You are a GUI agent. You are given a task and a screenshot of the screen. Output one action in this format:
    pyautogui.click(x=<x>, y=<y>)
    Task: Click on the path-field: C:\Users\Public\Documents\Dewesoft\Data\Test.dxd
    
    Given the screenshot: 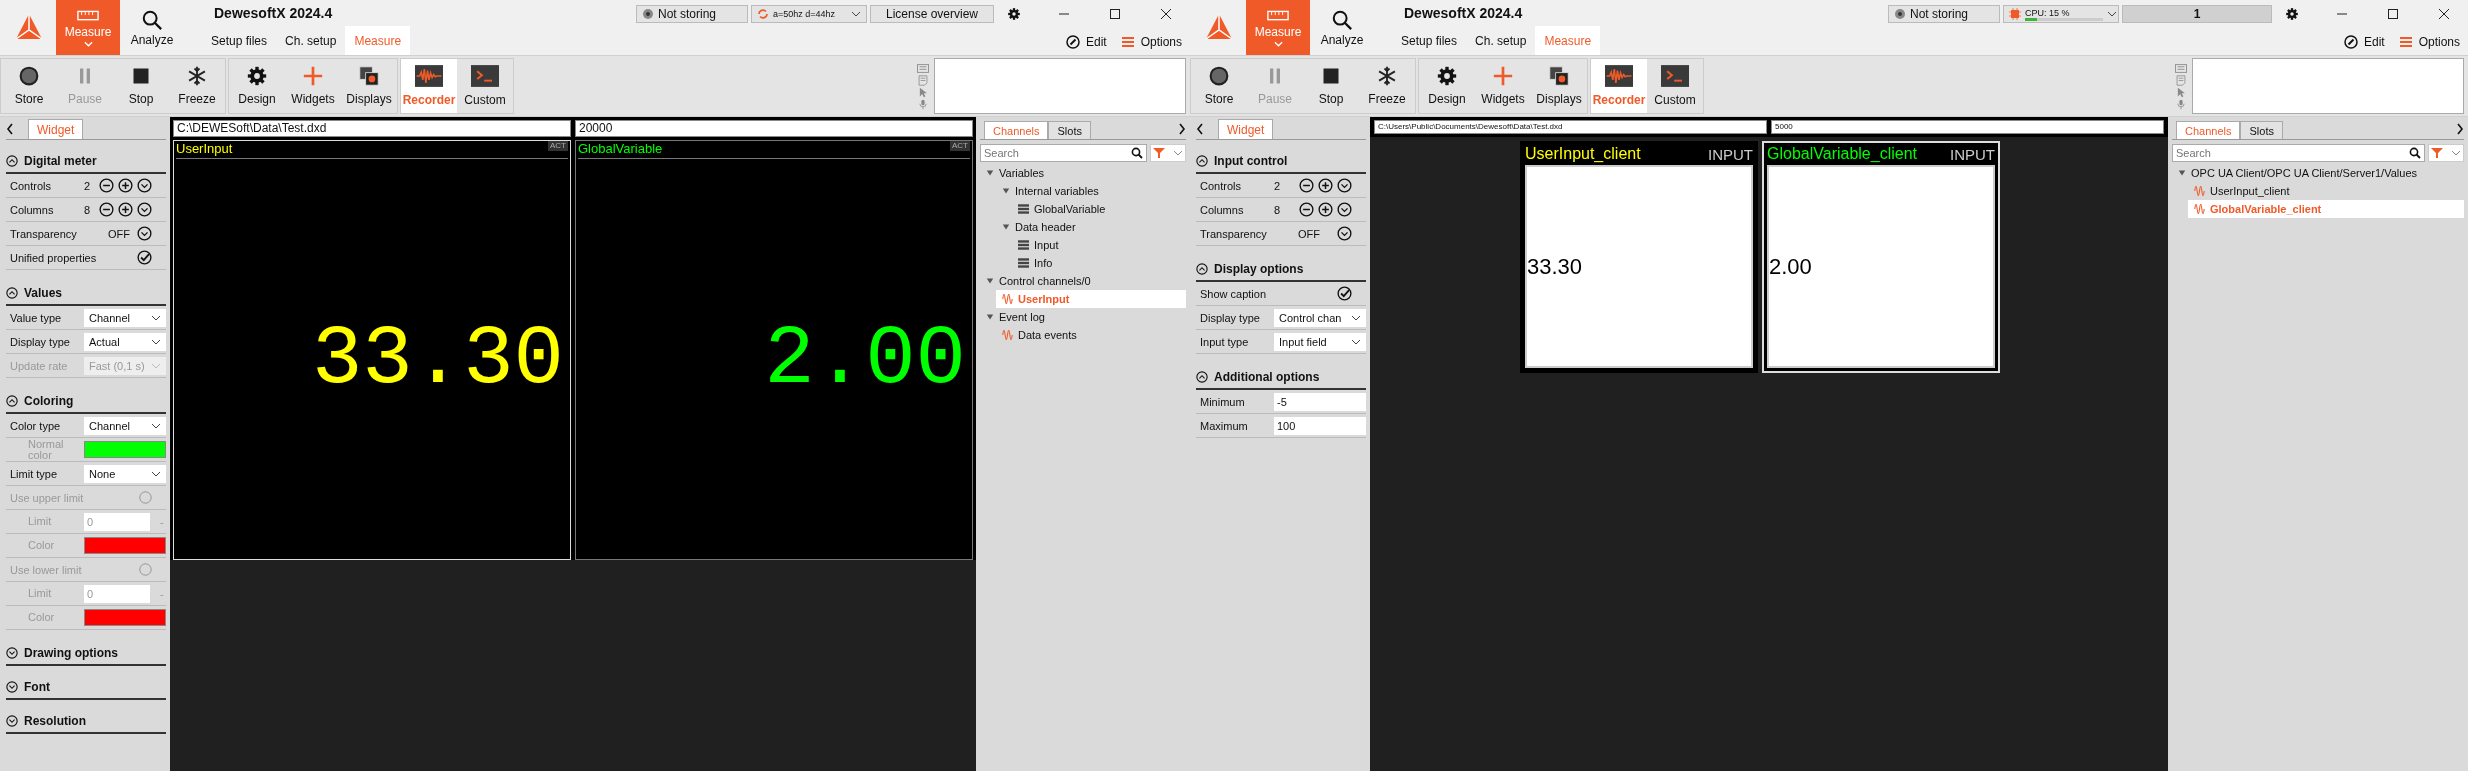 What is the action you would take?
    pyautogui.click(x=1570, y=127)
    